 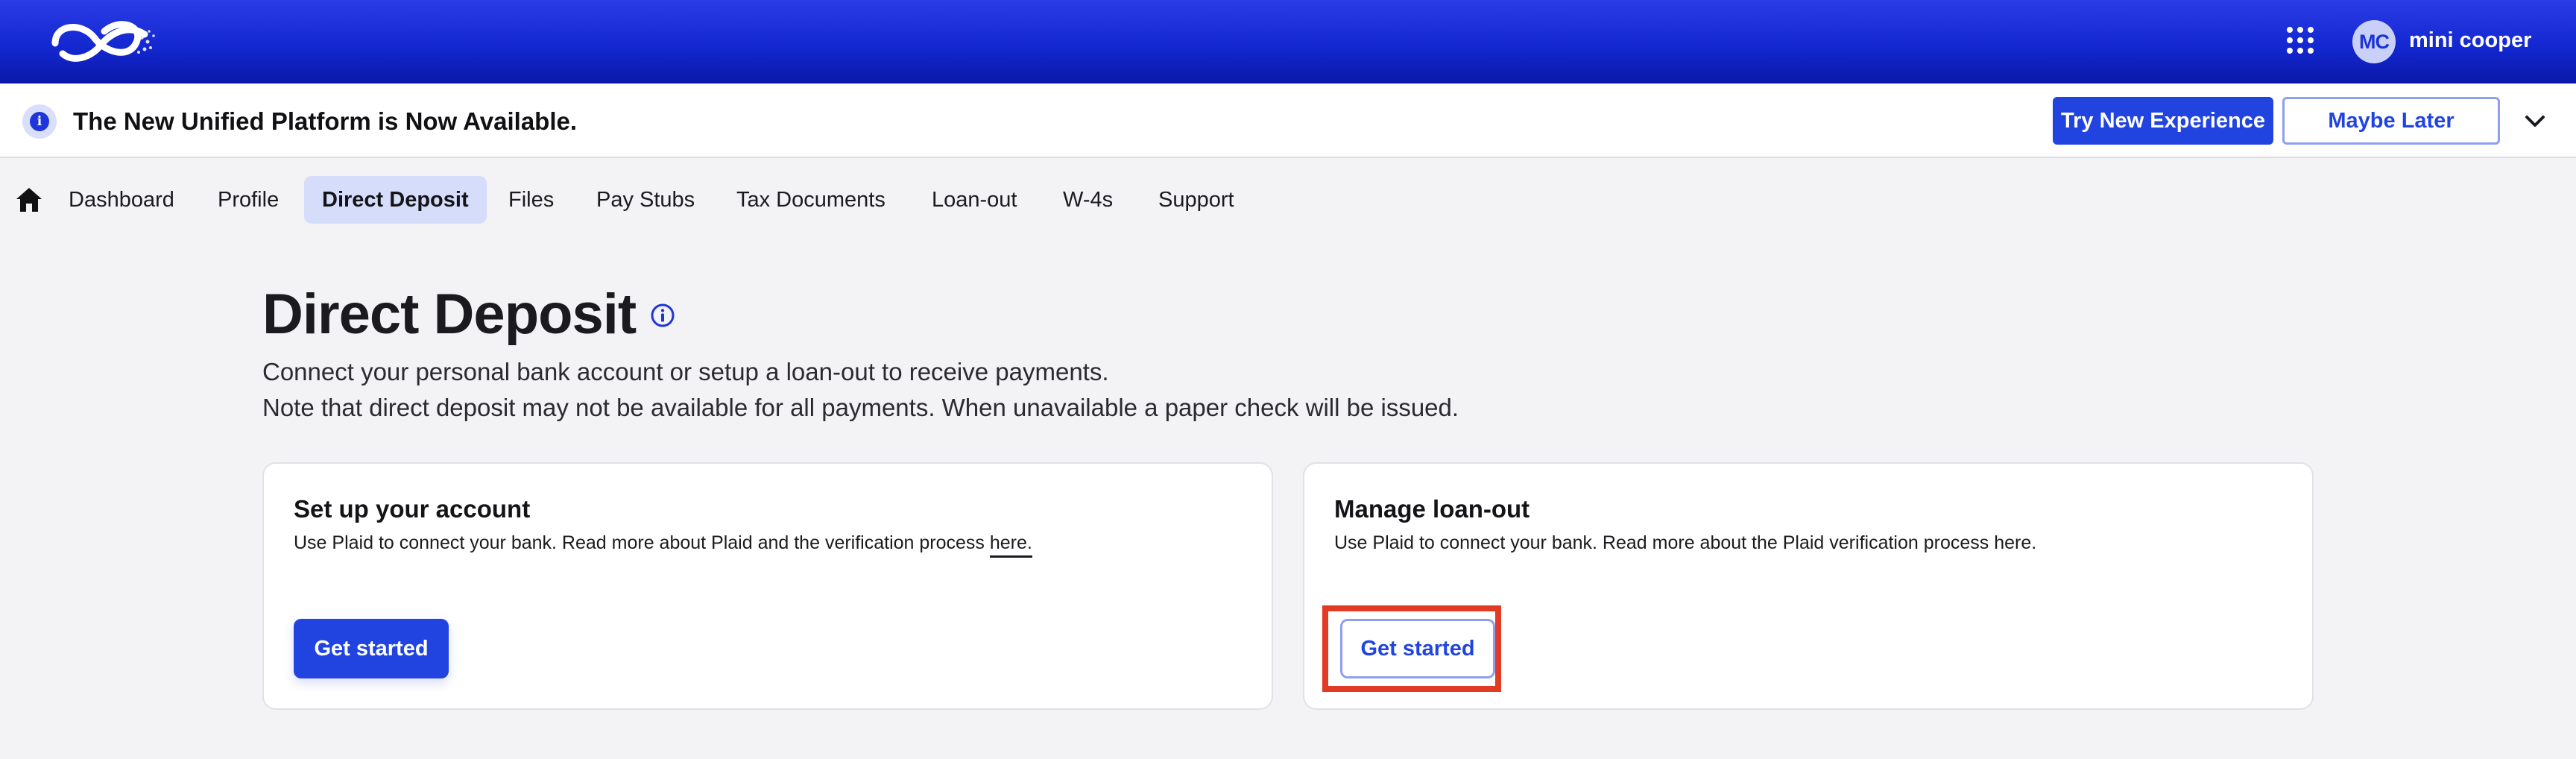 I want to click on highlight-box: Get started, so click(x=1412, y=649).